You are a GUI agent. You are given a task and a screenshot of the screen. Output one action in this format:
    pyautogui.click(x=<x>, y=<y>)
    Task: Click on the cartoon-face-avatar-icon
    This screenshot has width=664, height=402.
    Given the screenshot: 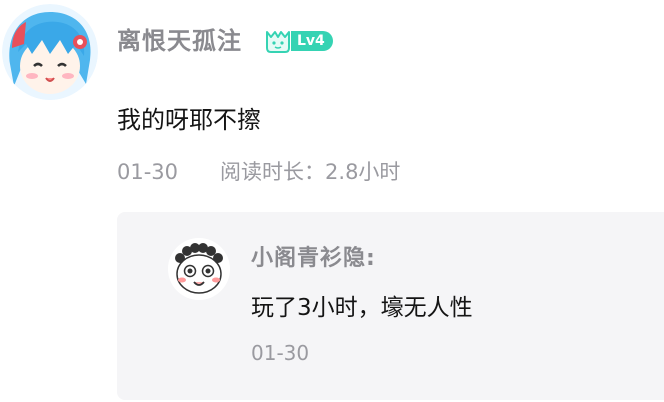 What is the action you would take?
    pyautogui.click(x=199, y=269)
    